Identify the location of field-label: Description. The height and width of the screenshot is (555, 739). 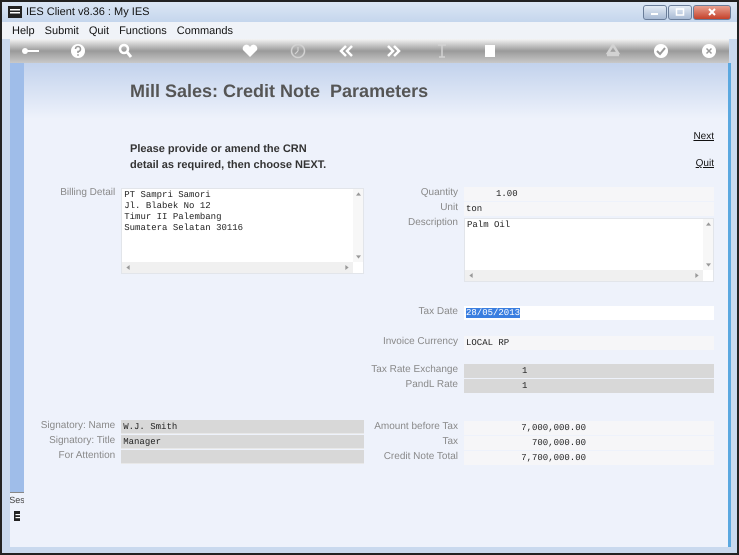
(432, 222).